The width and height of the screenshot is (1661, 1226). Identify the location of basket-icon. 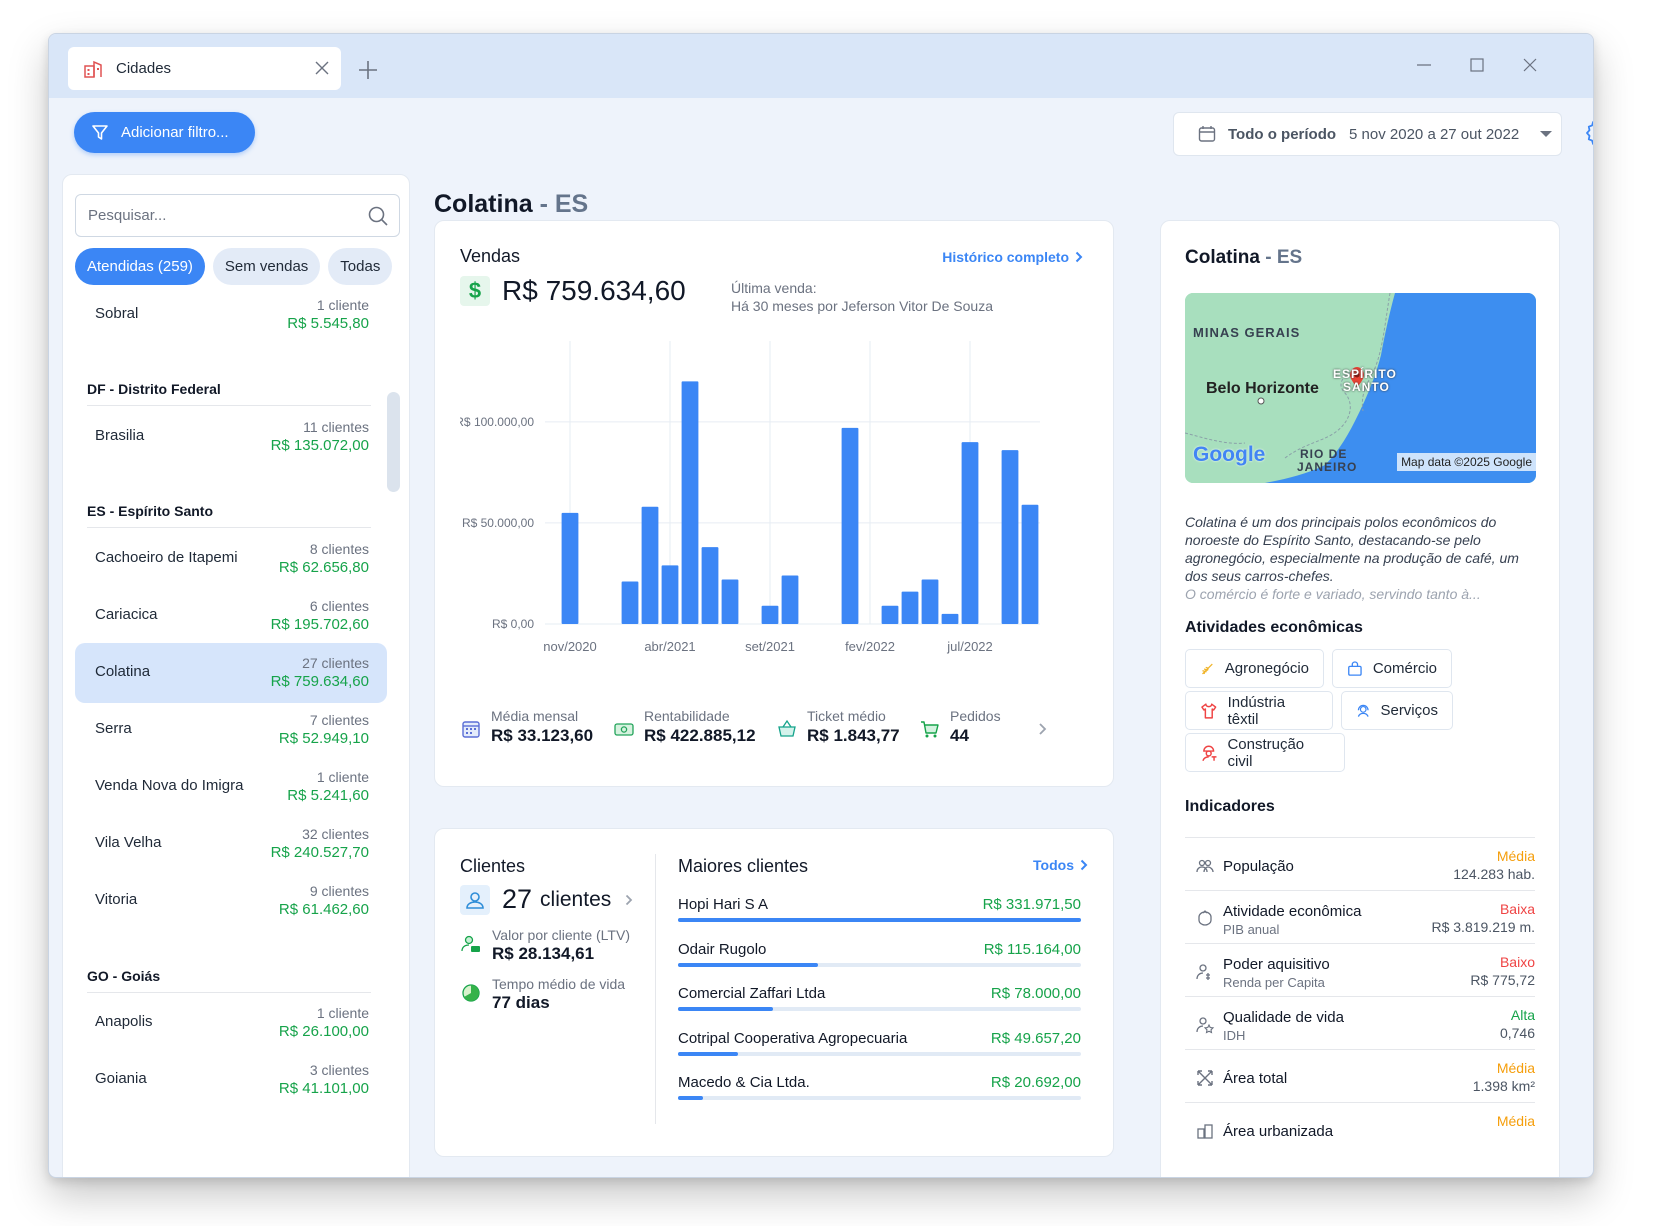
(787, 728).